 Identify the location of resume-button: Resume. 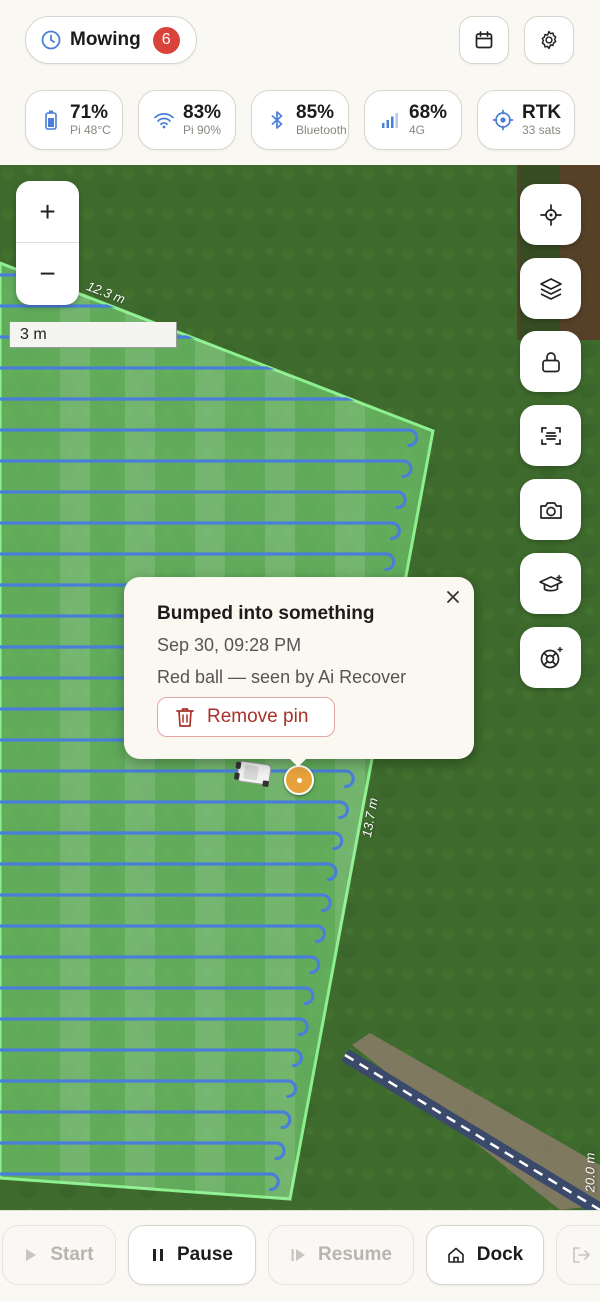
(341, 1255).